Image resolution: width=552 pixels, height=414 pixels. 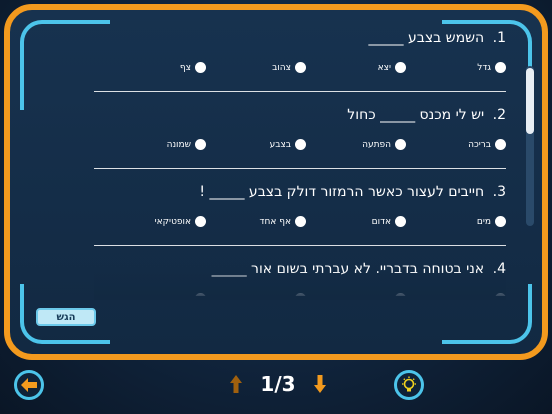 I want to click on arrow-down-icon, so click(x=319, y=384).